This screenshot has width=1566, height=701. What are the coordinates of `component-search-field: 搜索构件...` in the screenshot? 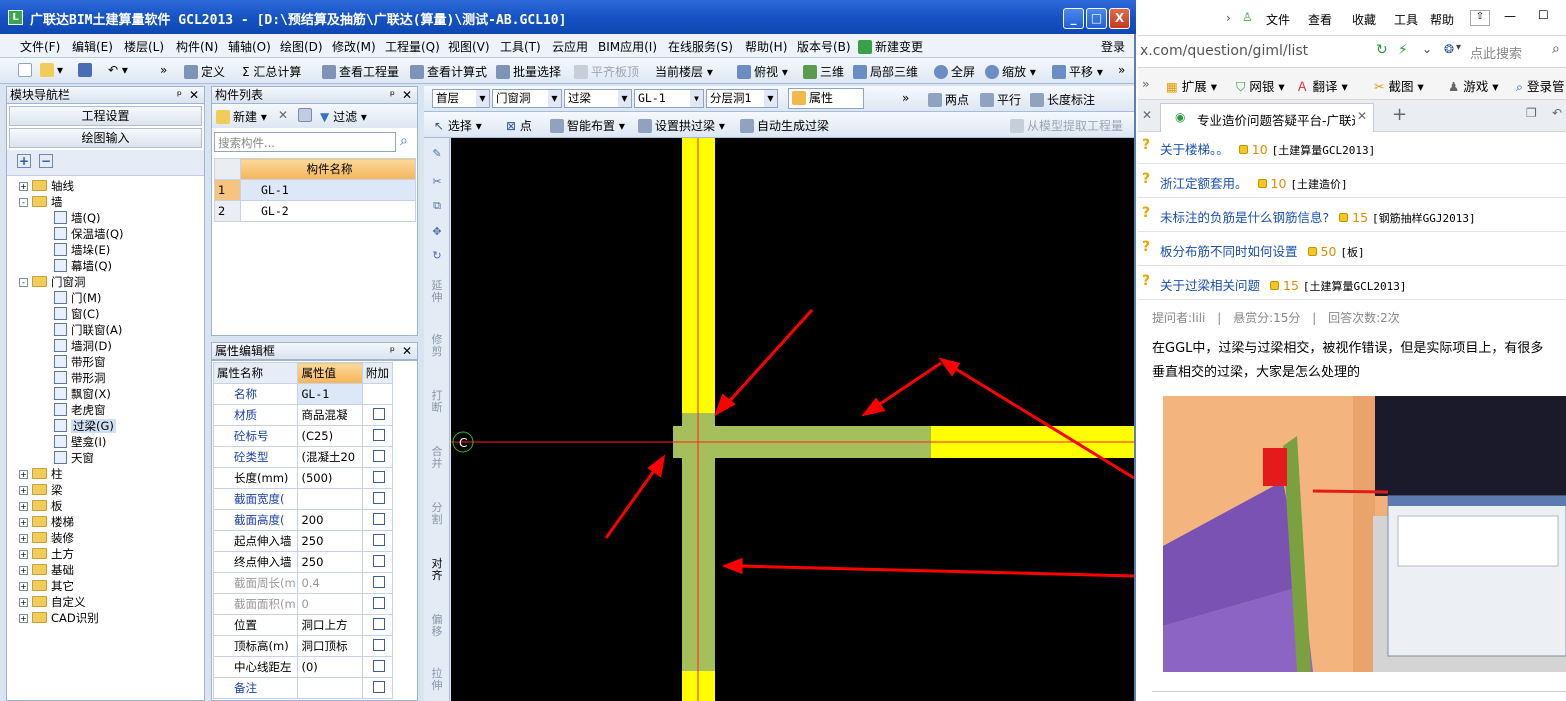 It's located at (305, 142).